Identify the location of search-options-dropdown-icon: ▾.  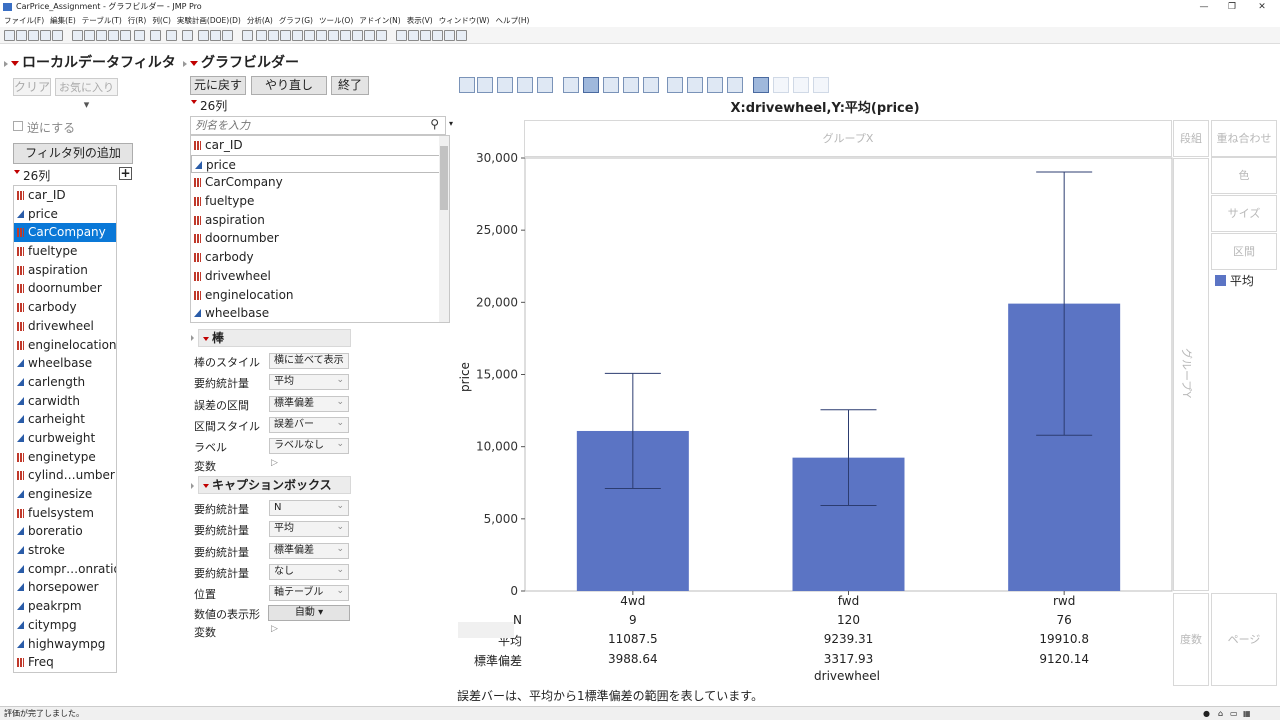
(451, 123).